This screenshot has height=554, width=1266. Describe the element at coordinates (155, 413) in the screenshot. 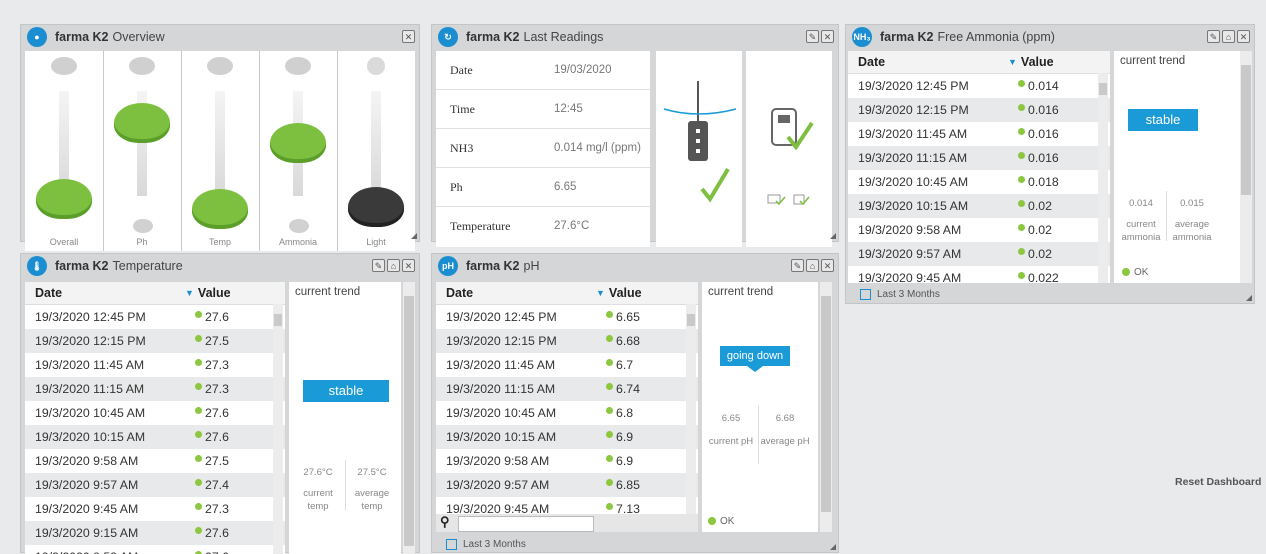

I see `table-row: 19/3/2020 10:45 AM 27.6` at that location.